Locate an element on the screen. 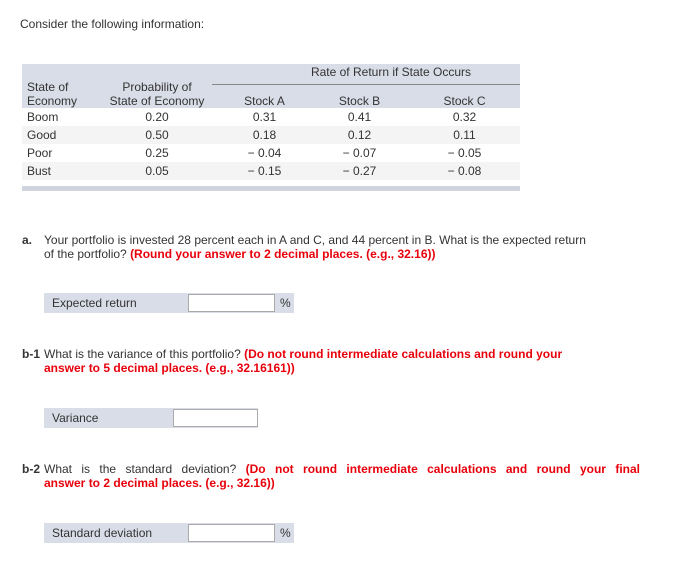 The image size is (698, 565). table-row: Poor 0.25 − 0.04 − 0.07 − 0.05 is located at coordinates (271, 153).